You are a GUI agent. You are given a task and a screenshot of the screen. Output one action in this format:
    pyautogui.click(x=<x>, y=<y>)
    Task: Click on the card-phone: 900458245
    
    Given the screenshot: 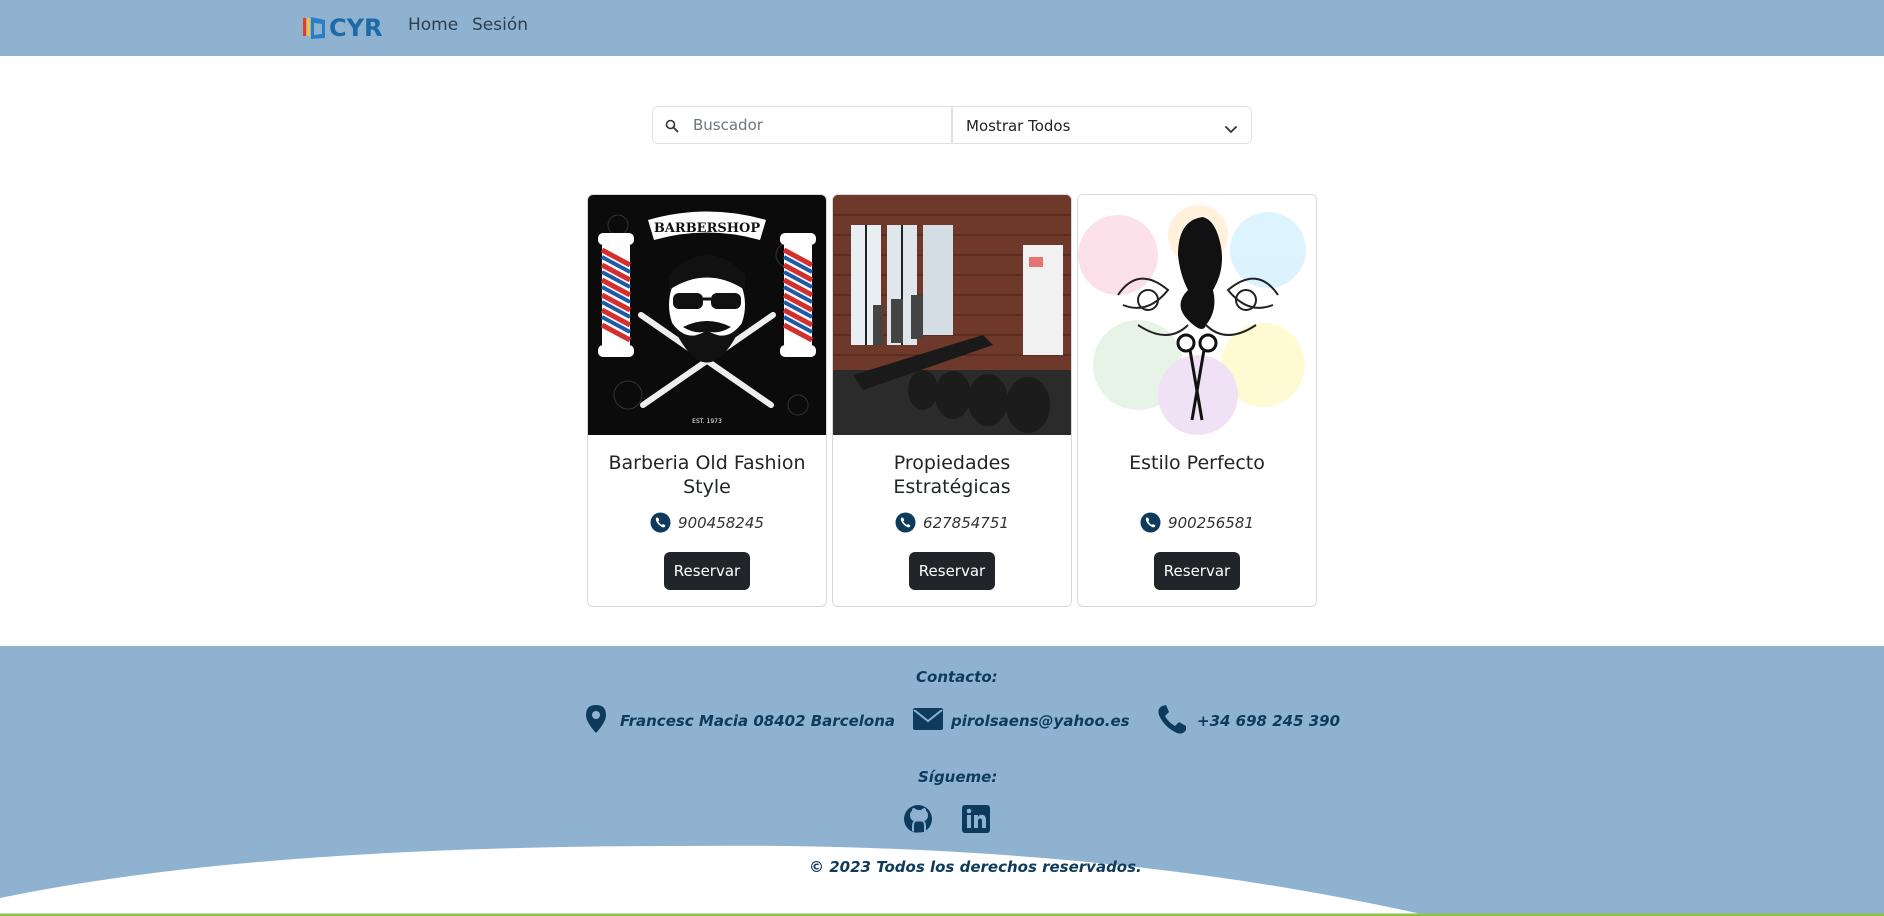 What is the action you would take?
    pyautogui.click(x=707, y=522)
    